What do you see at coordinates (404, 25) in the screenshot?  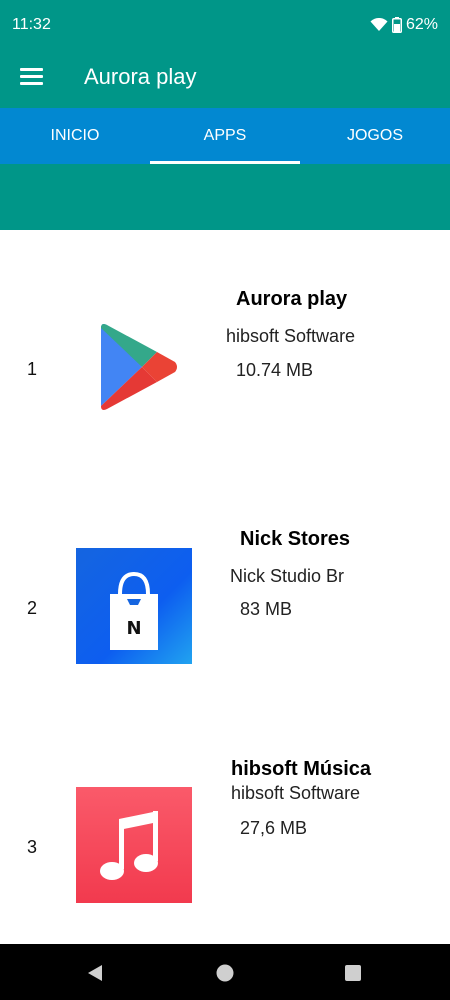 I see `status-icons: 62%` at bounding box center [404, 25].